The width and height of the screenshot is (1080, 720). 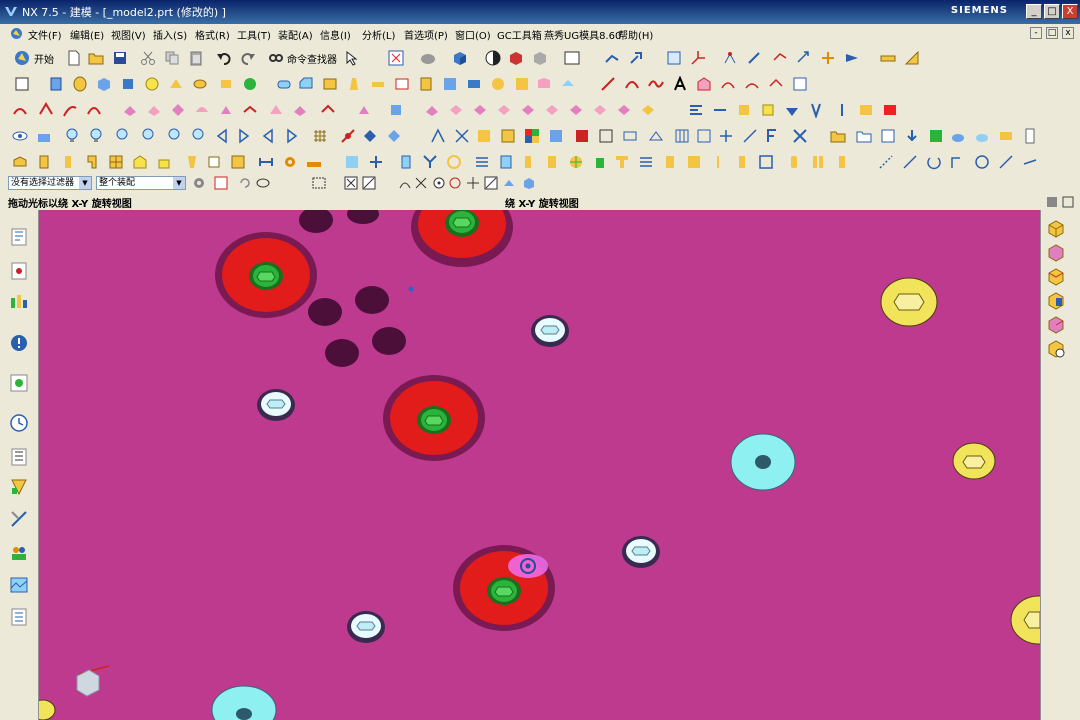 What do you see at coordinates (509, 183) in the screenshot?
I see `snap-face-icon` at bounding box center [509, 183].